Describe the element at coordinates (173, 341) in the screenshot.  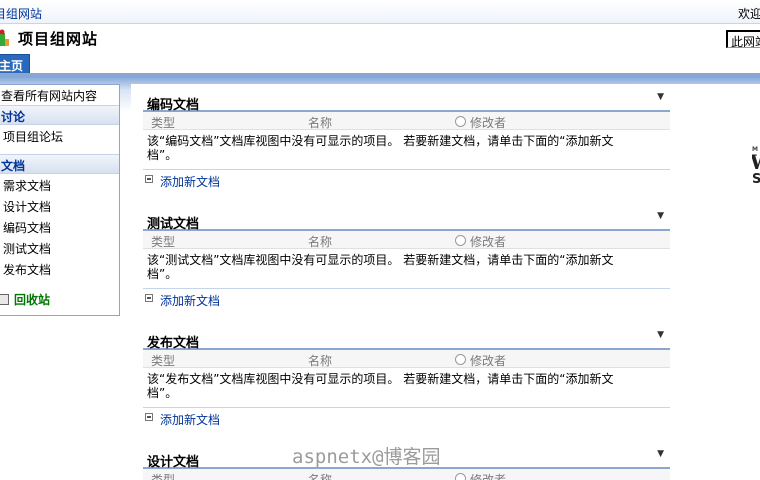
I see `webpart-title: 发布文档` at that location.